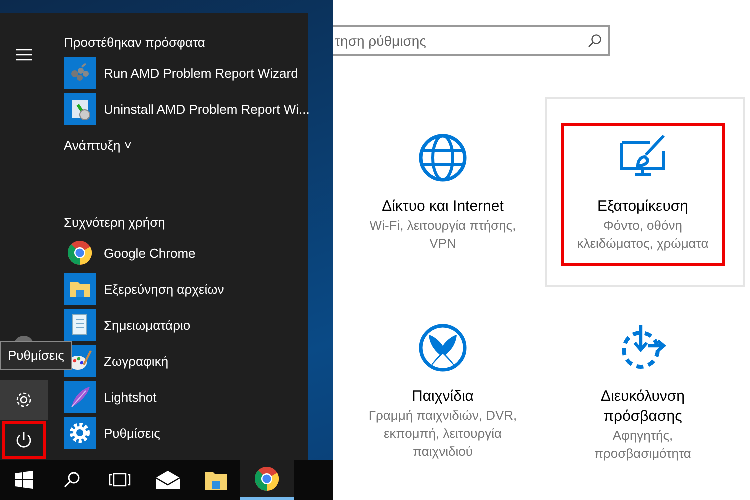 The width and height of the screenshot is (750, 500). Describe the element at coordinates (645, 192) in the screenshot. I see `settings-tile: Εξατομίκευση Φόντο, οθόνη κλειδώματος, χρώματα` at that location.